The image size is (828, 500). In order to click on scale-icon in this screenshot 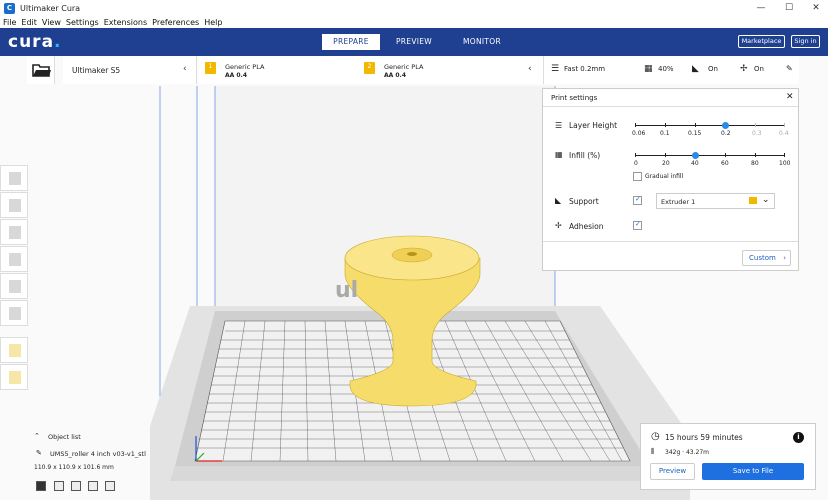, I will do `click(15, 205)`.